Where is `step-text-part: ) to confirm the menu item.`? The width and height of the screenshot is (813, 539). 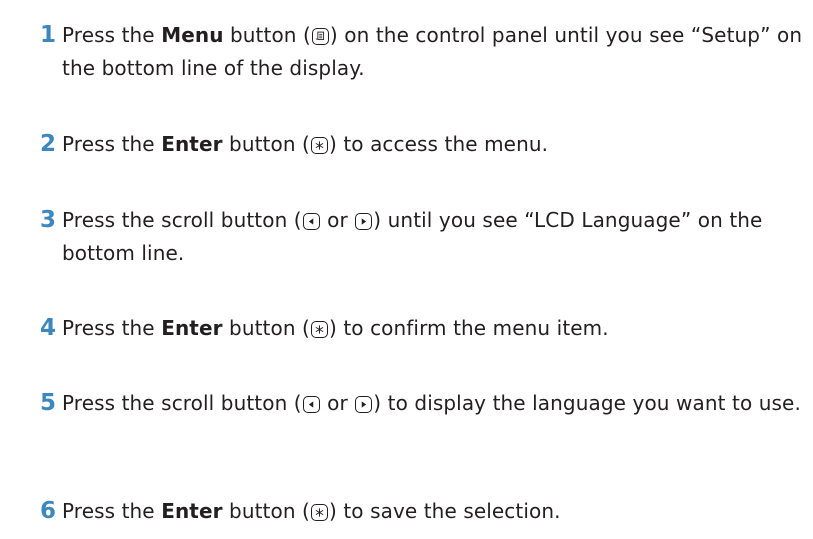 step-text-part: ) to confirm the menu item. is located at coordinates (468, 328).